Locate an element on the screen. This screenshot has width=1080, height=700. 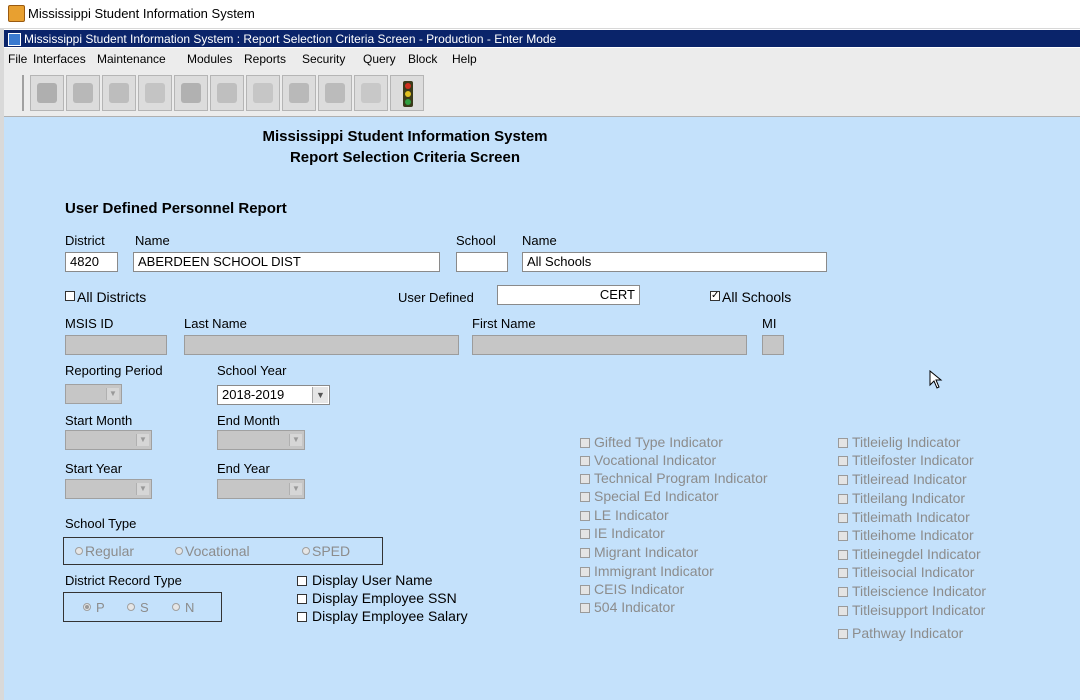
first-name-field is located at coordinates (609, 345).